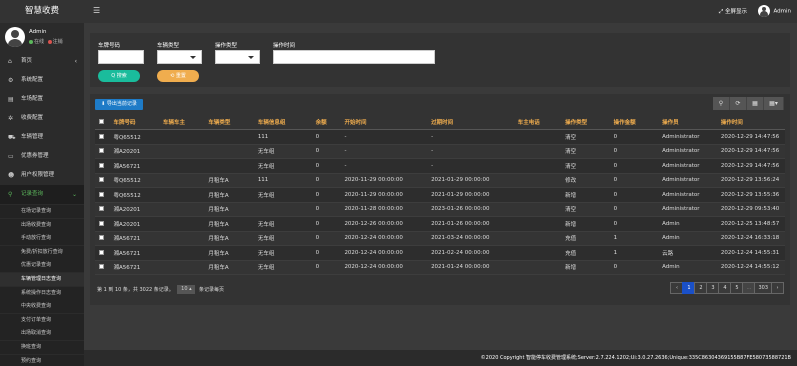  I want to click on column-header: 车辆信息组, so click(282, 122).